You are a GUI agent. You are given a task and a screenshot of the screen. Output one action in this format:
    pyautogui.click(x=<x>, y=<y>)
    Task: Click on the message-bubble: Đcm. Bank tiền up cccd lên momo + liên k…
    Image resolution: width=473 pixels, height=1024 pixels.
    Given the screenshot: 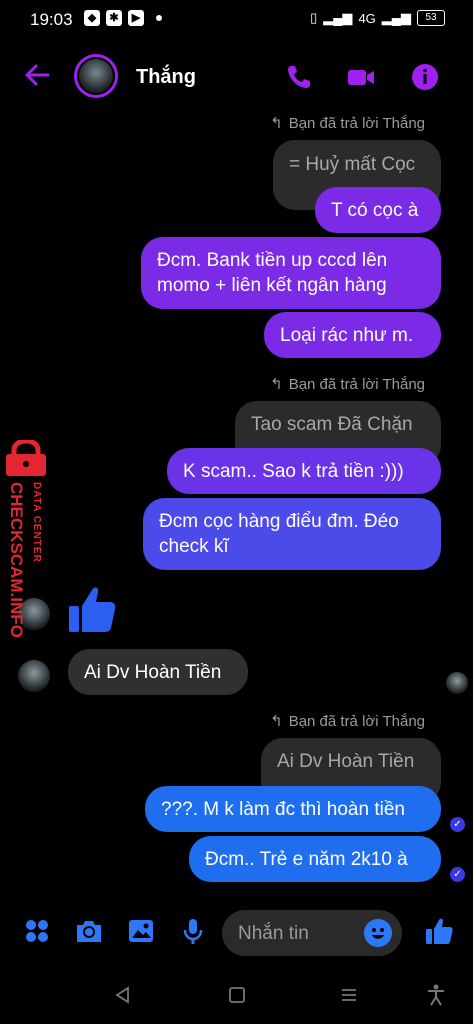 What is the action you would take?
    pyautogui.click(x=291, y=273)
    